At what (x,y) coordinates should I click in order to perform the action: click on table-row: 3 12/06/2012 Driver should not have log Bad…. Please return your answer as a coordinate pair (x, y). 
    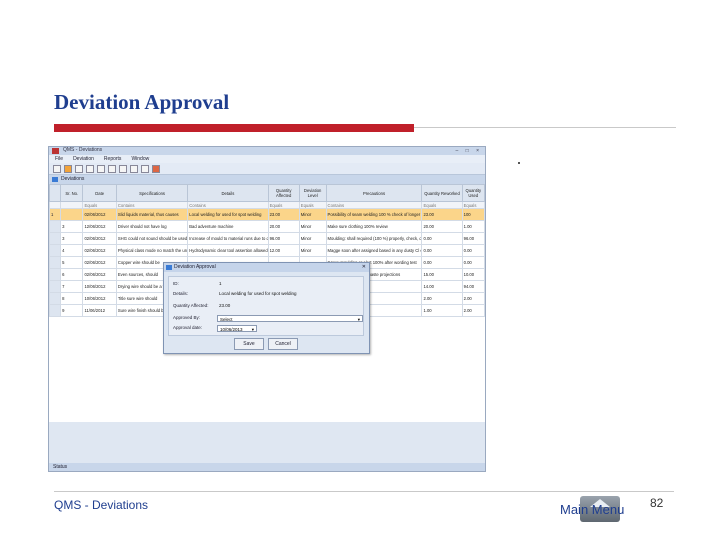
    Looking at the image, I should click on (267, 226).